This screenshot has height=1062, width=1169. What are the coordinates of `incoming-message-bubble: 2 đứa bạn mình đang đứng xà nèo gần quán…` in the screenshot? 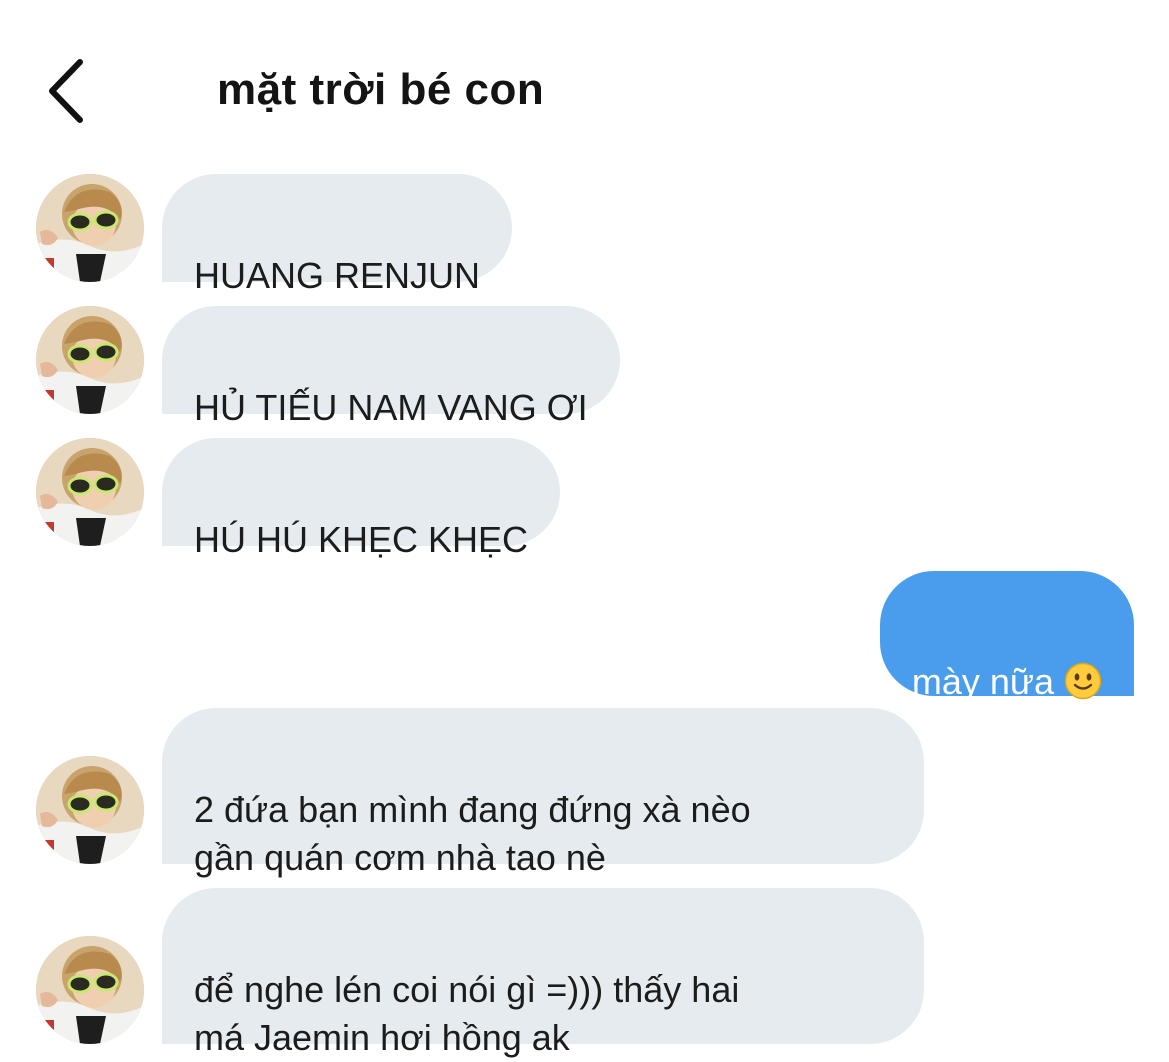 It's located at (543, 793).